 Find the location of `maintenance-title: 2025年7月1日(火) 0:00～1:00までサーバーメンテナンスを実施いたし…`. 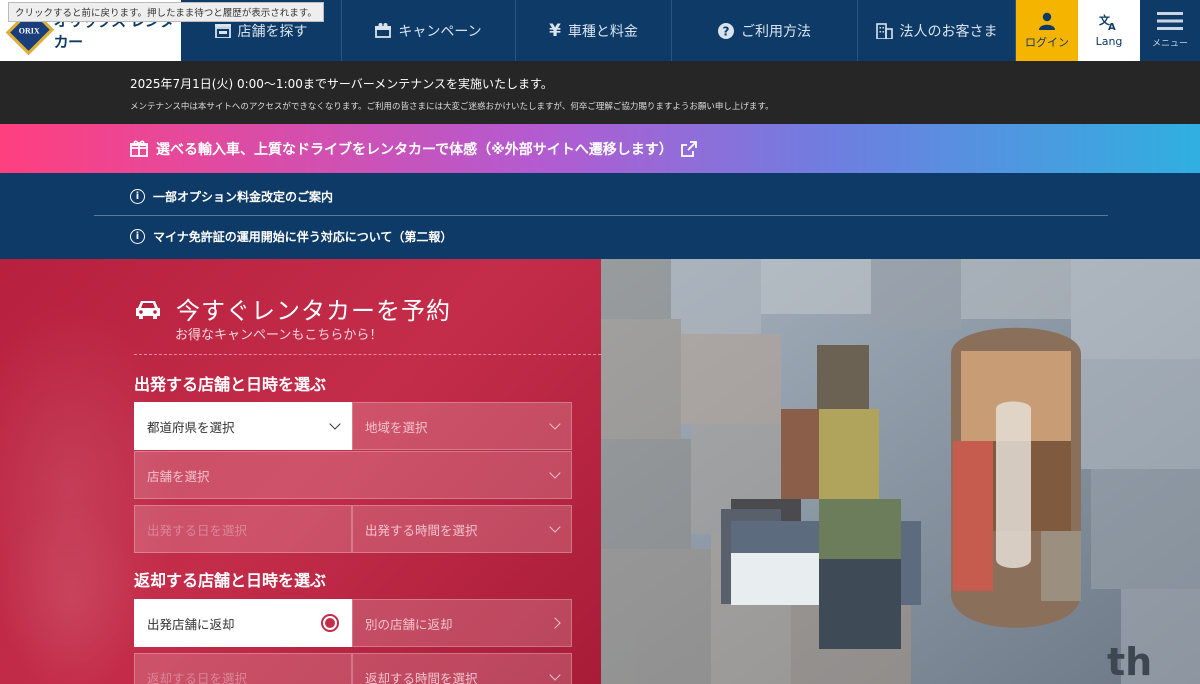

maintenance-title: 2025年7月1日(火) 0:00～1:00までサーバーメンテナンスを実施いたし… is located at coordinates (341, 84).